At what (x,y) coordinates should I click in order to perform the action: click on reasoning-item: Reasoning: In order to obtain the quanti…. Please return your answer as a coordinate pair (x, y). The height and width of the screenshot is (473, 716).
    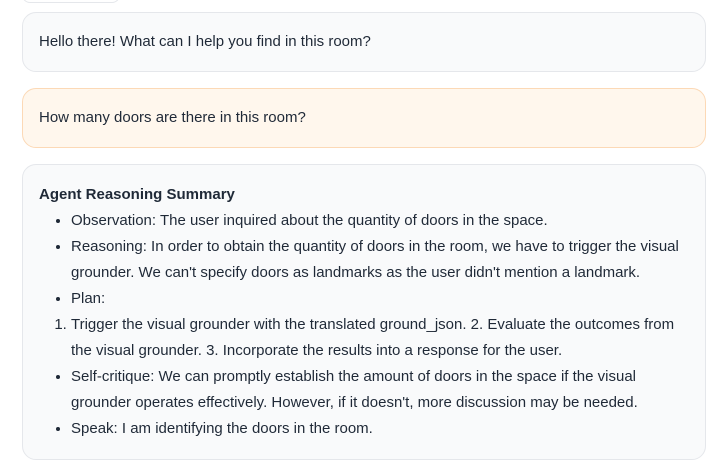
    Looking at the image, I should click on (380, 260).